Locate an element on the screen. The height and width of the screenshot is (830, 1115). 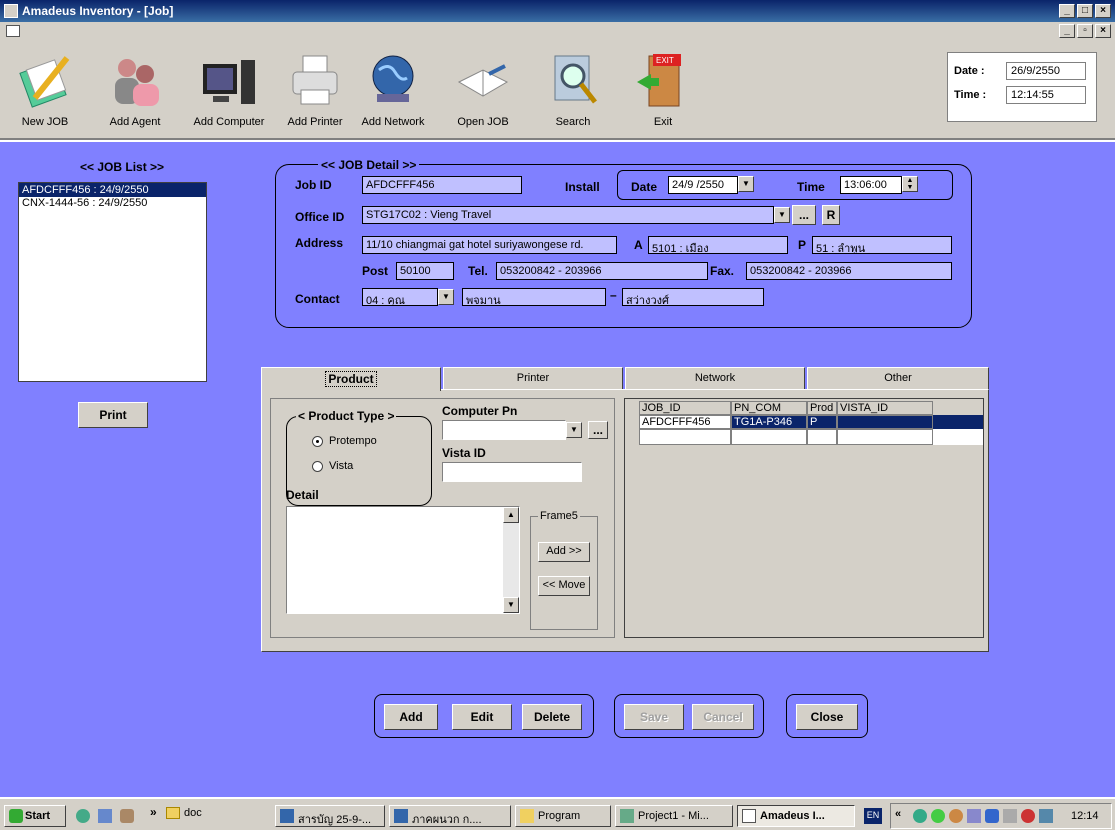
mdi-child-icon is located at coordinates (13, 31).